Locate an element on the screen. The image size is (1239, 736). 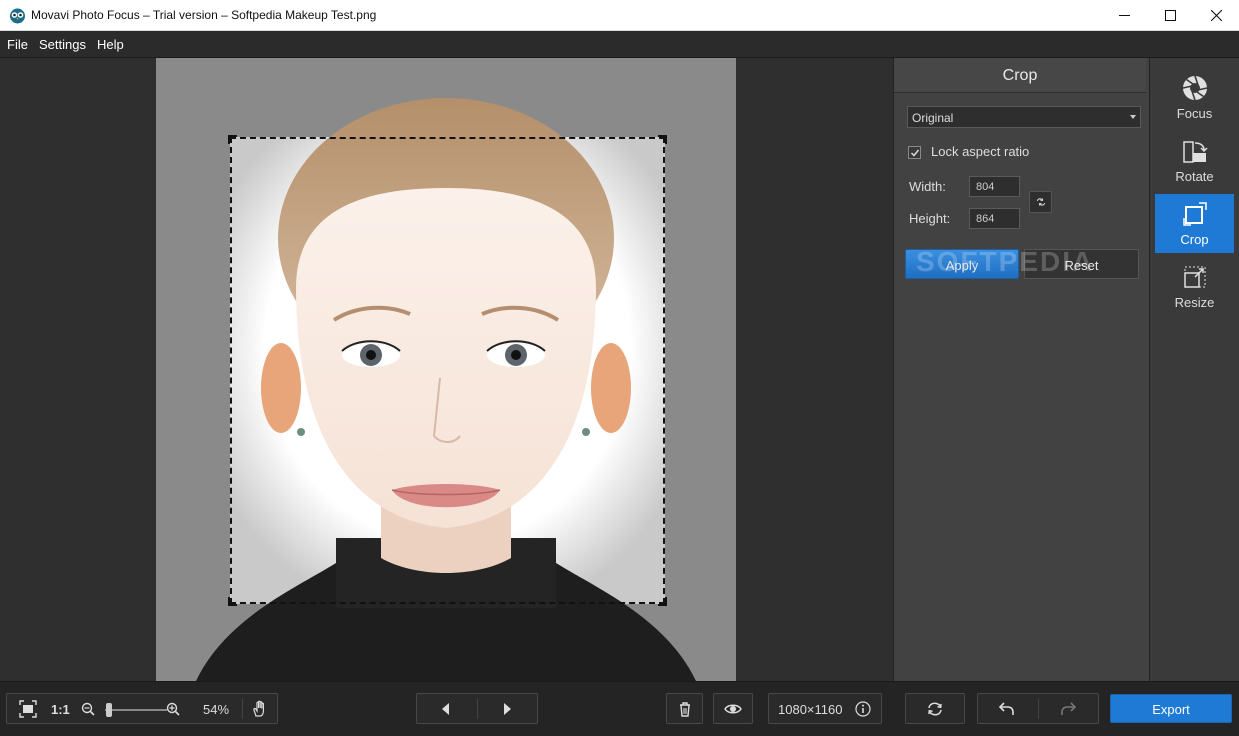
crop-handle-bottom-left is located at coordinates (233, 601).